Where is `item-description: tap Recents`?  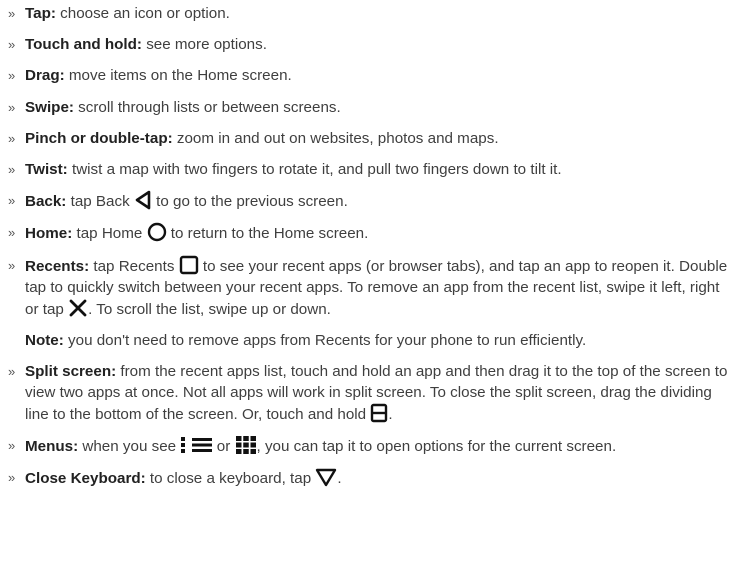
item-description: tap Recents is located at coordinates (134, 266).